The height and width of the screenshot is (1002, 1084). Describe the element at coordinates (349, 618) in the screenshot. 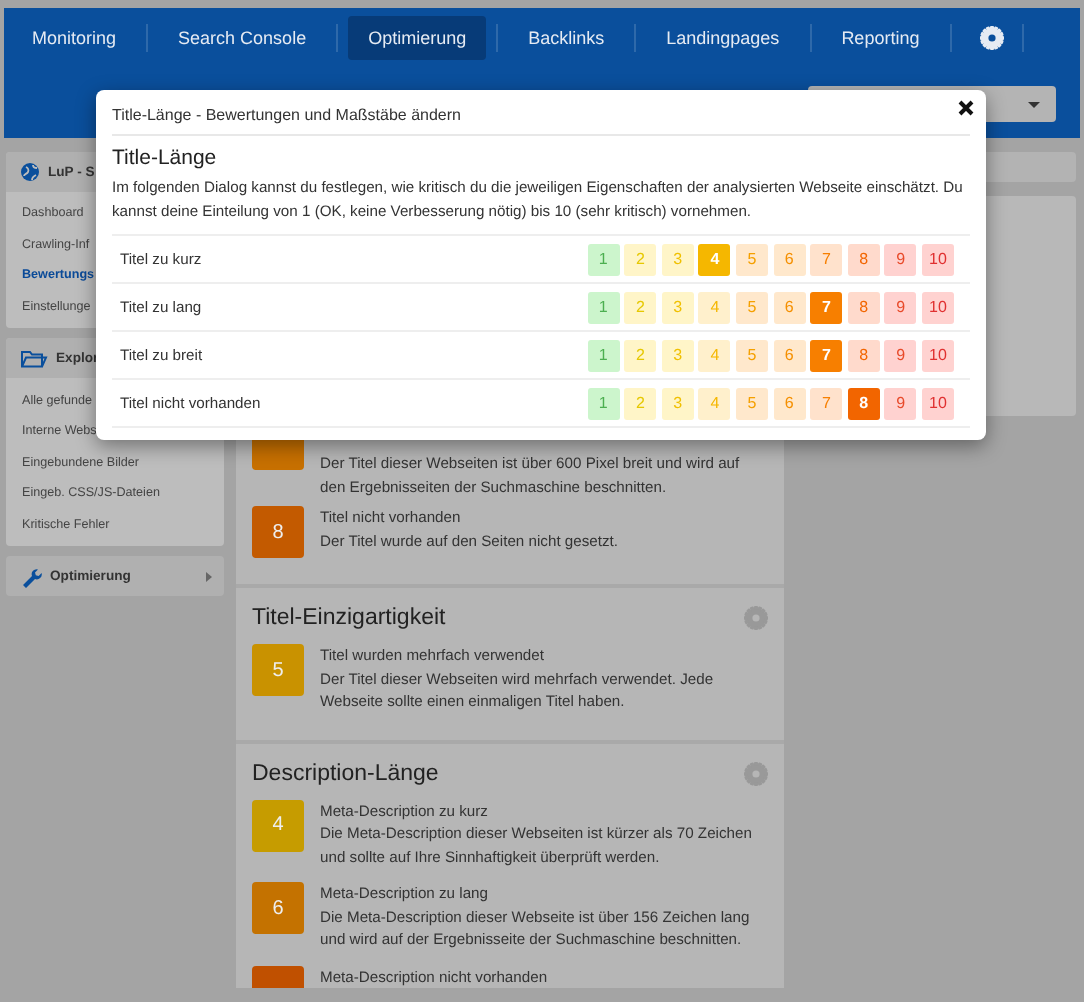

I see `section-heading: Titel-Einzigartigkeit` at that location.